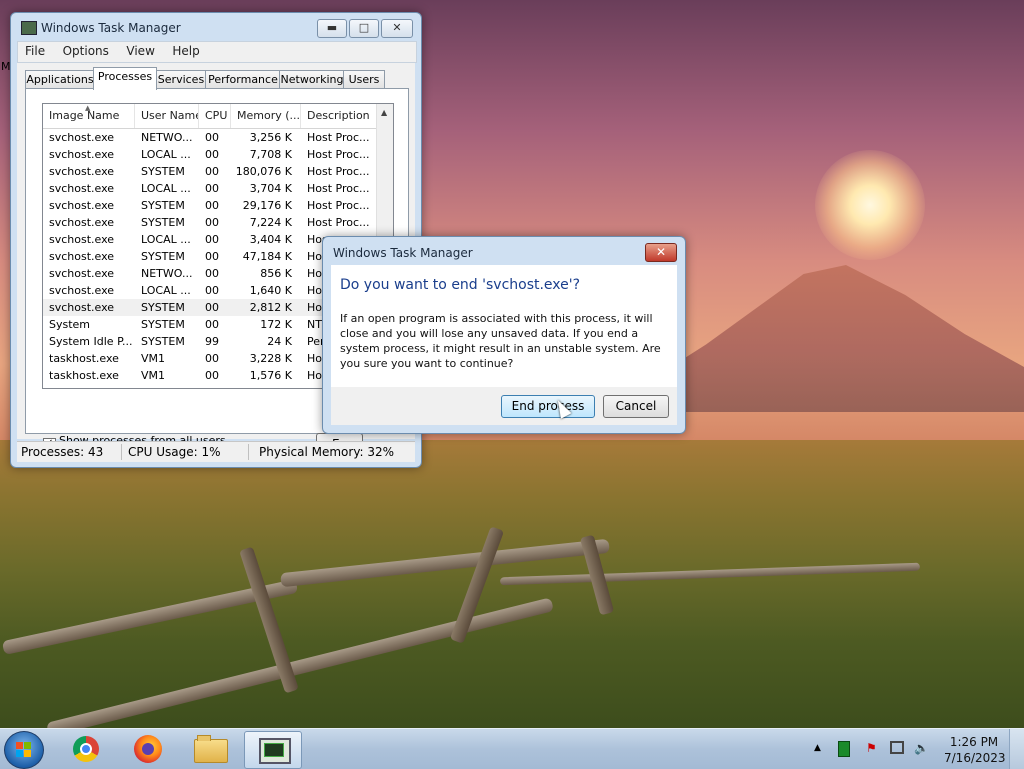 This screenshot has width=1024, height=769. I want to click on close-button: ✕, so click(397, 28).